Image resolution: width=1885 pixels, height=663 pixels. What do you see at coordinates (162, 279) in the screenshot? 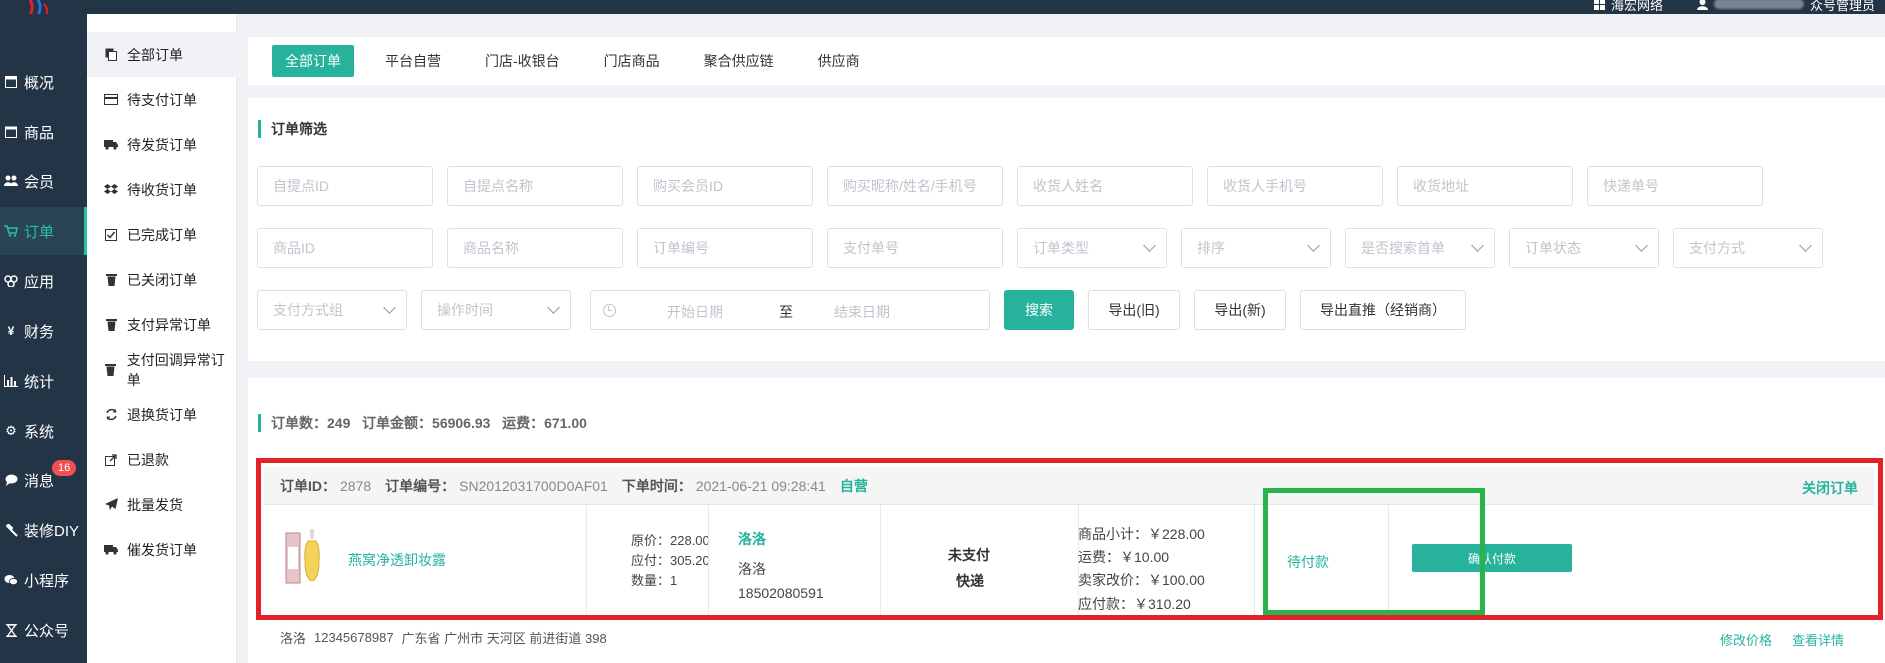
I see `subnav-closed: 已关闭订单` at bounding box center [162, 279].